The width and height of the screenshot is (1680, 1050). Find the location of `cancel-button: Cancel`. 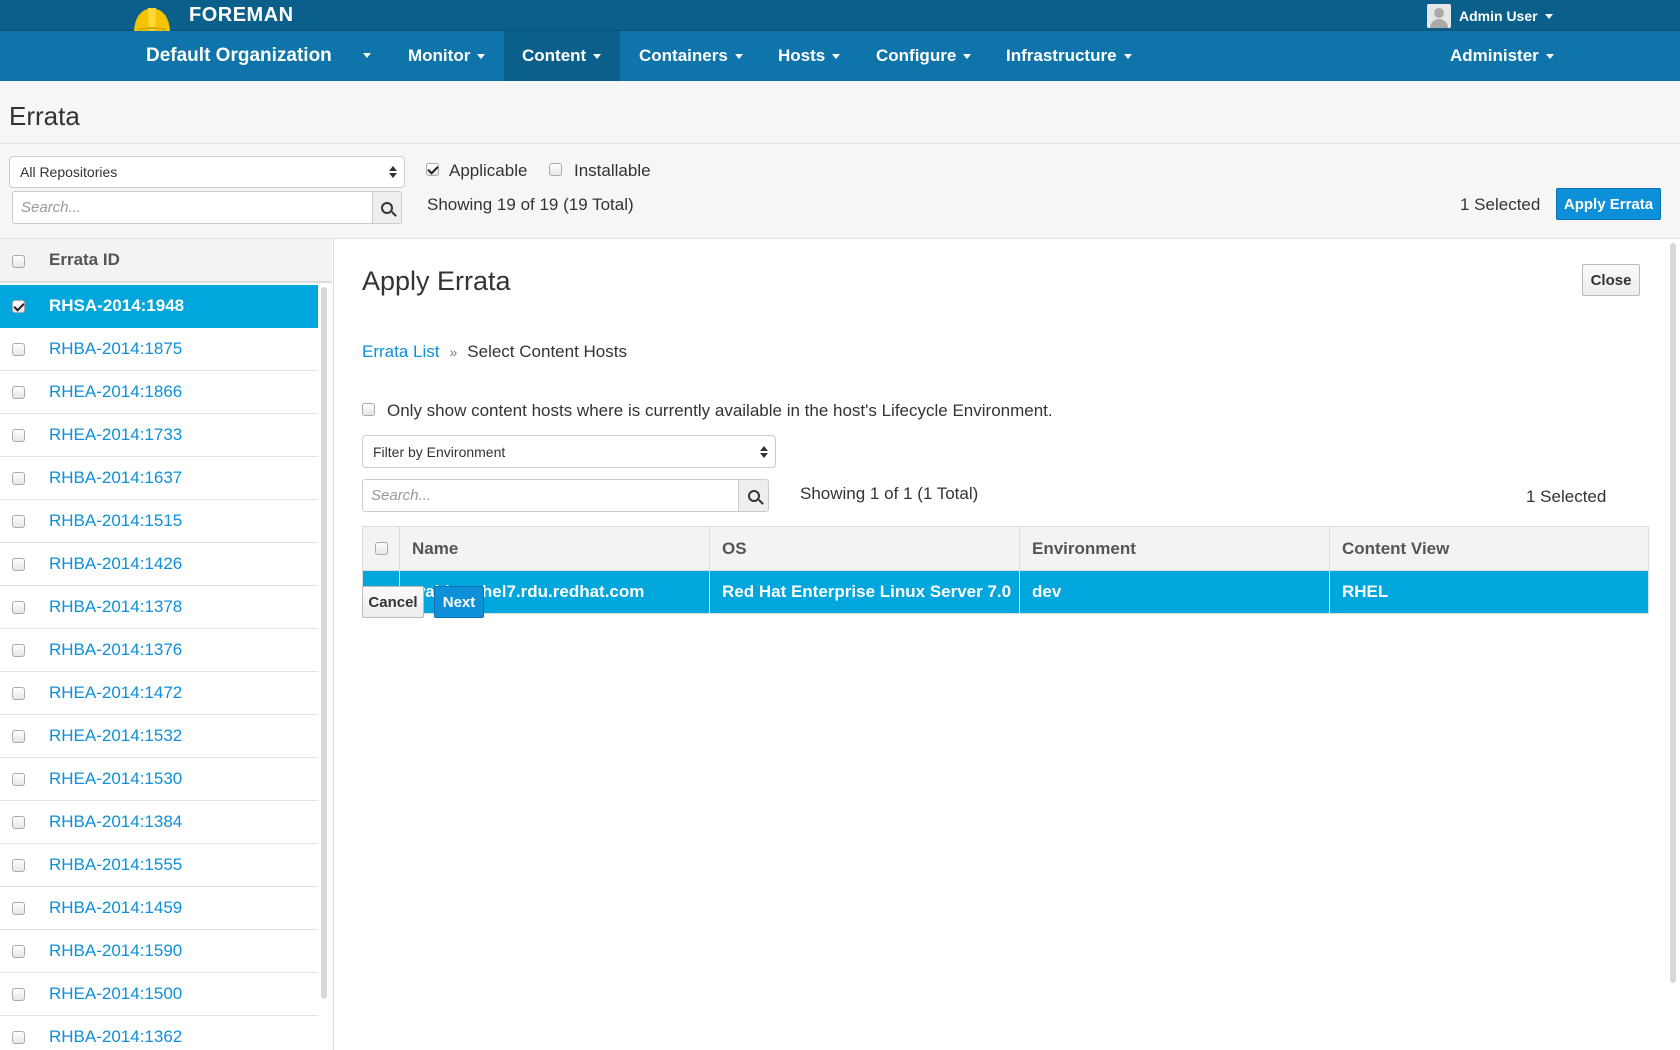

cancel-button: Cancel is located at coordinates (393, 602).